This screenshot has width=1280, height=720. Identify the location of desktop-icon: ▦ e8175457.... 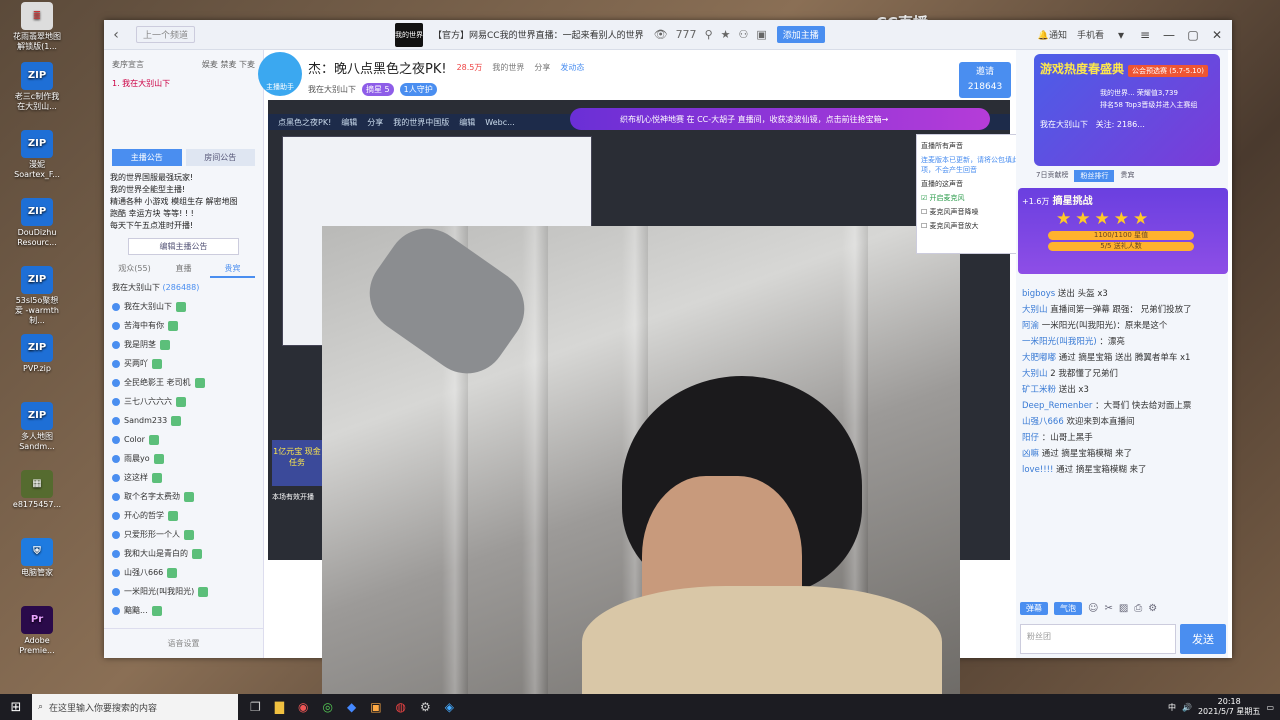
(37, 490).